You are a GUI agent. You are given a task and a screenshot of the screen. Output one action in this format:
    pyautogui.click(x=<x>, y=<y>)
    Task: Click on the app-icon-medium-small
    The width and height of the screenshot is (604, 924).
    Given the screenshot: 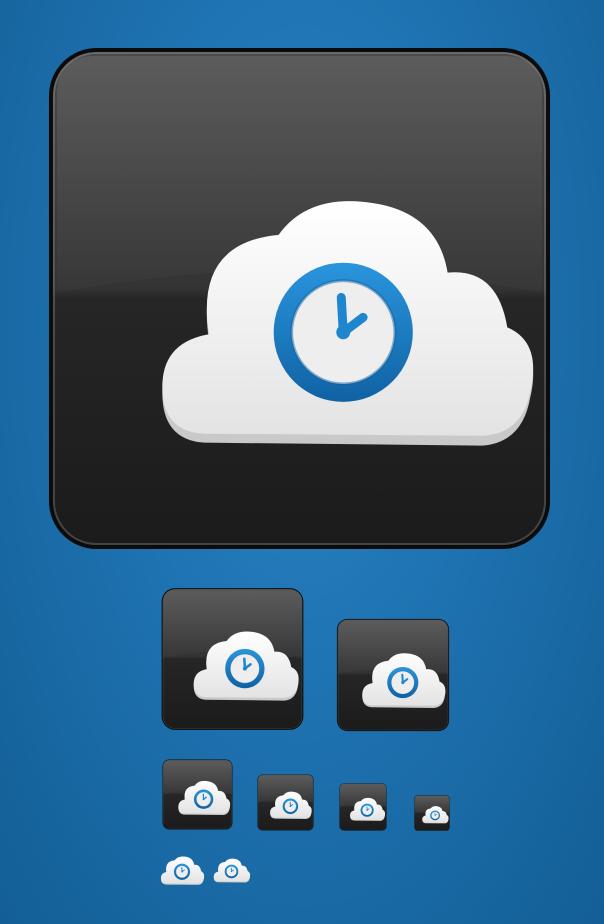 What is the action you would take?
    pyautogui.click(x=393, y=675)
    